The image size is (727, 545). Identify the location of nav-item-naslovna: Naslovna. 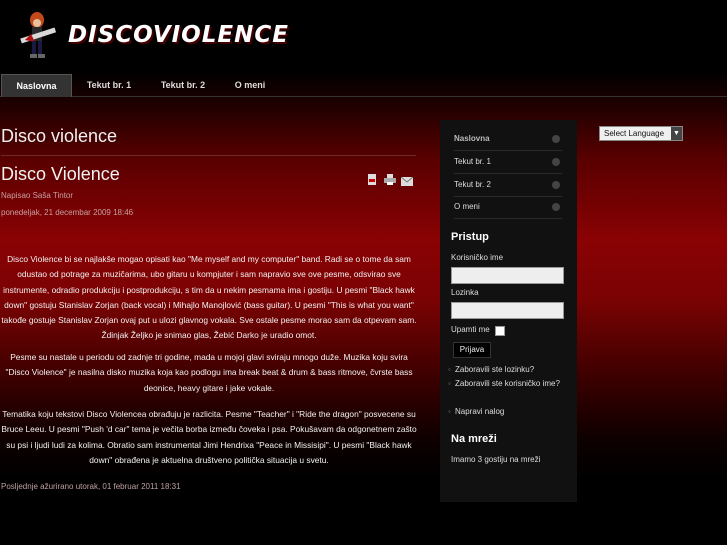
(36, 85).